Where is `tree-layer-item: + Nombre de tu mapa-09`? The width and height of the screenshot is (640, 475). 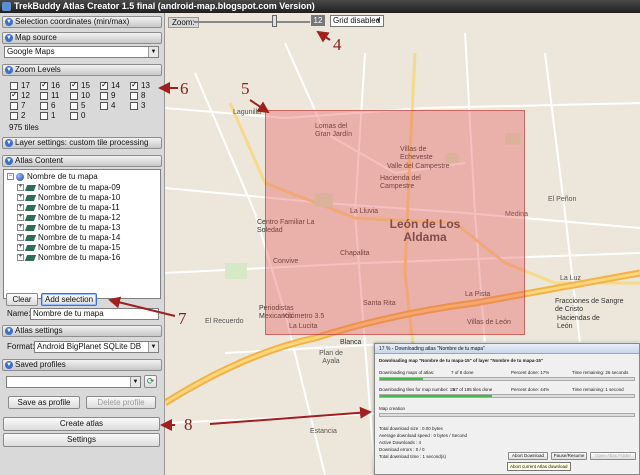
tree-layer-item: + Nombre de tu mapa-09 is located at coordinates (68, 188).